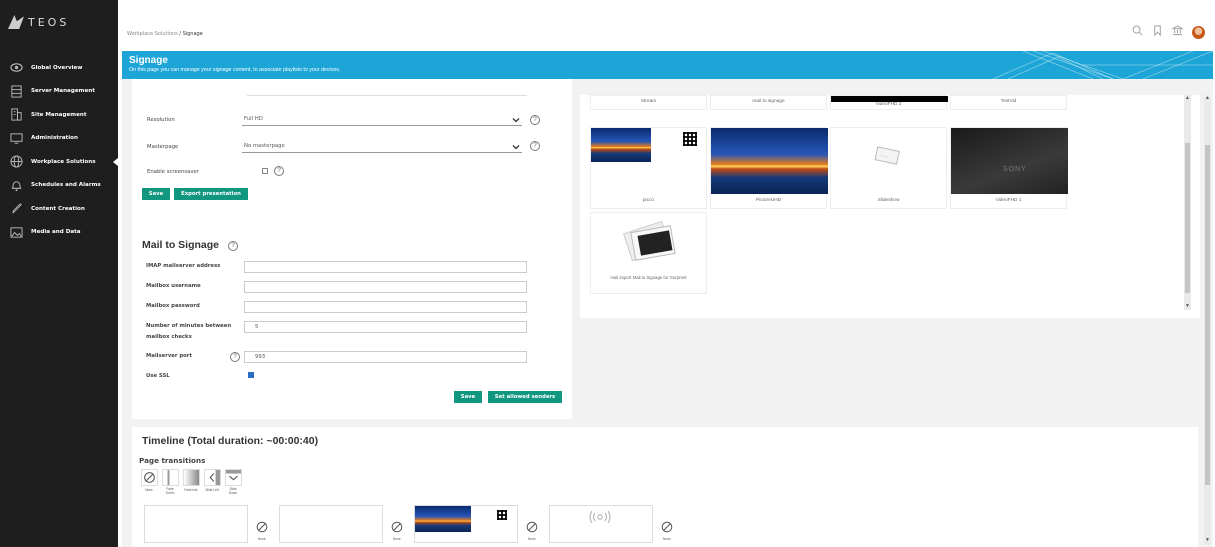 This screenshot has width=1215, height=547. Describe the element at coordinates (279, 171) in the screenshot. I see `screensaver-help-icon: ?` at that location.